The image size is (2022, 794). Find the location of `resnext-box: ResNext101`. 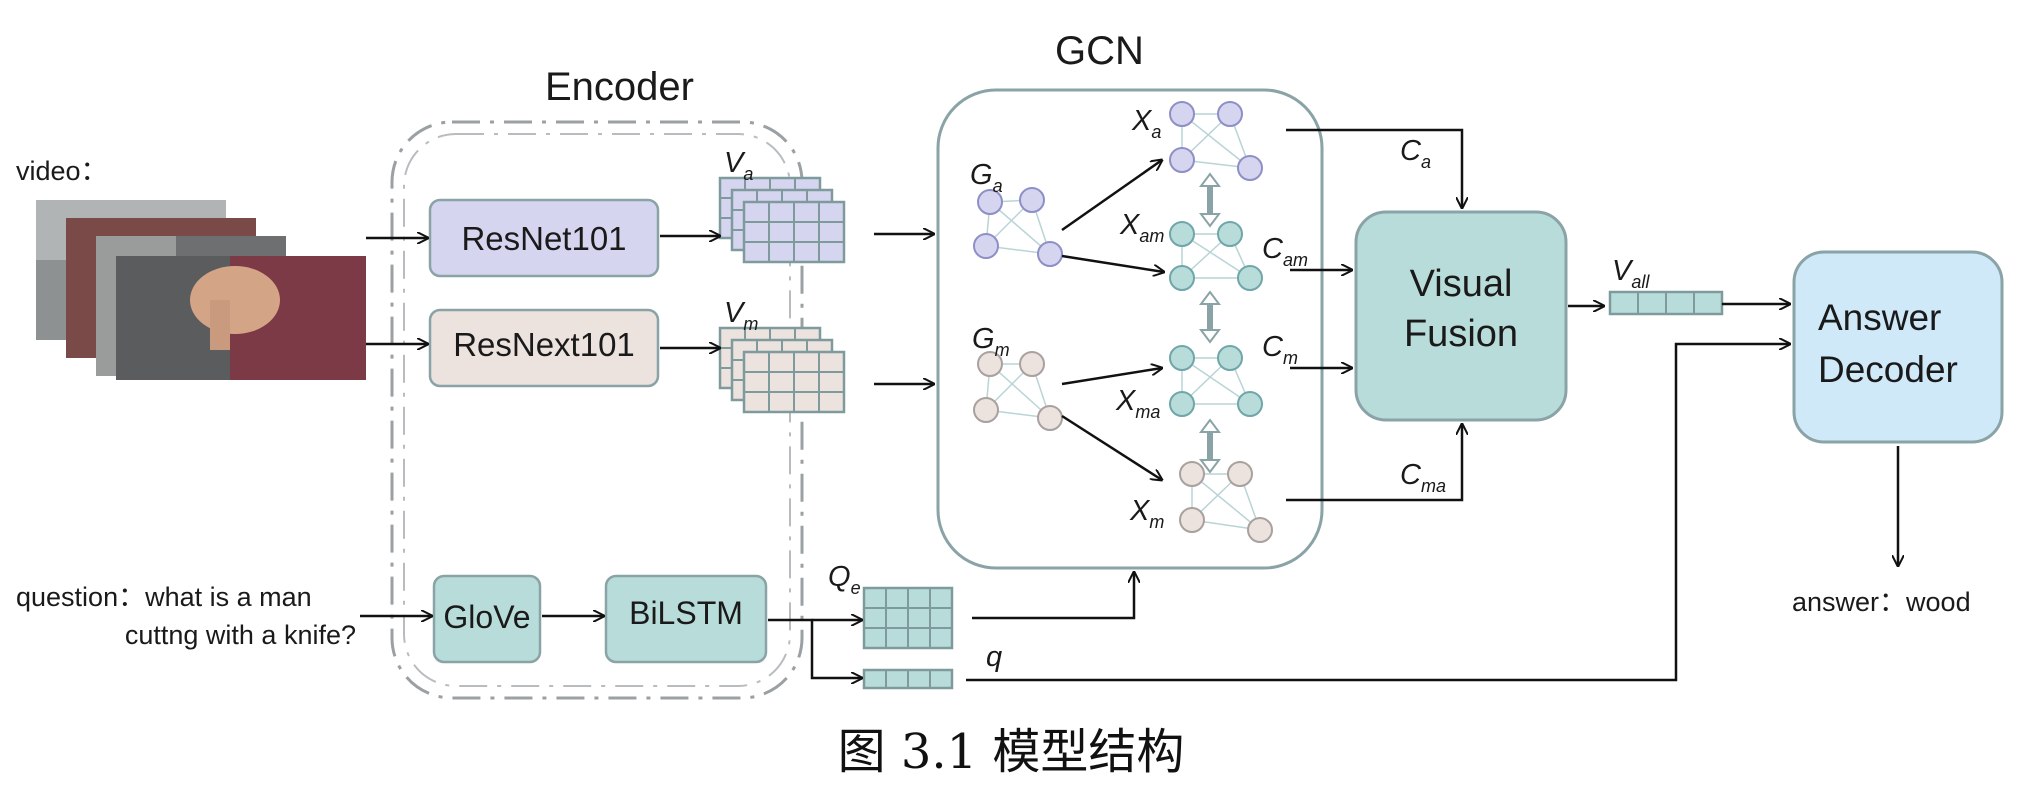

resnext-box: ResNext101 is located at coordinates (544, 348).